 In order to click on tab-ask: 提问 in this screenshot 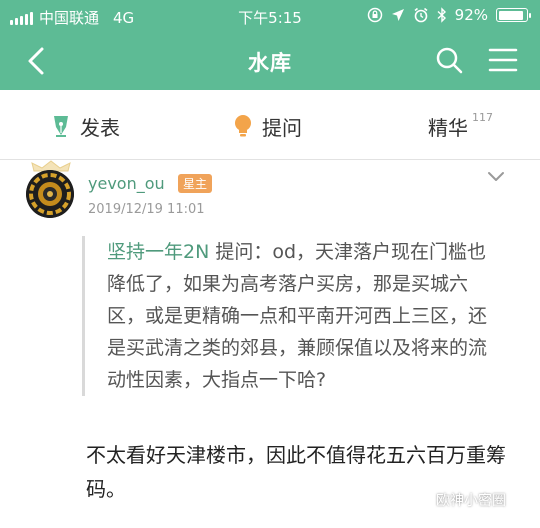, I will do `click(267, 126)`.